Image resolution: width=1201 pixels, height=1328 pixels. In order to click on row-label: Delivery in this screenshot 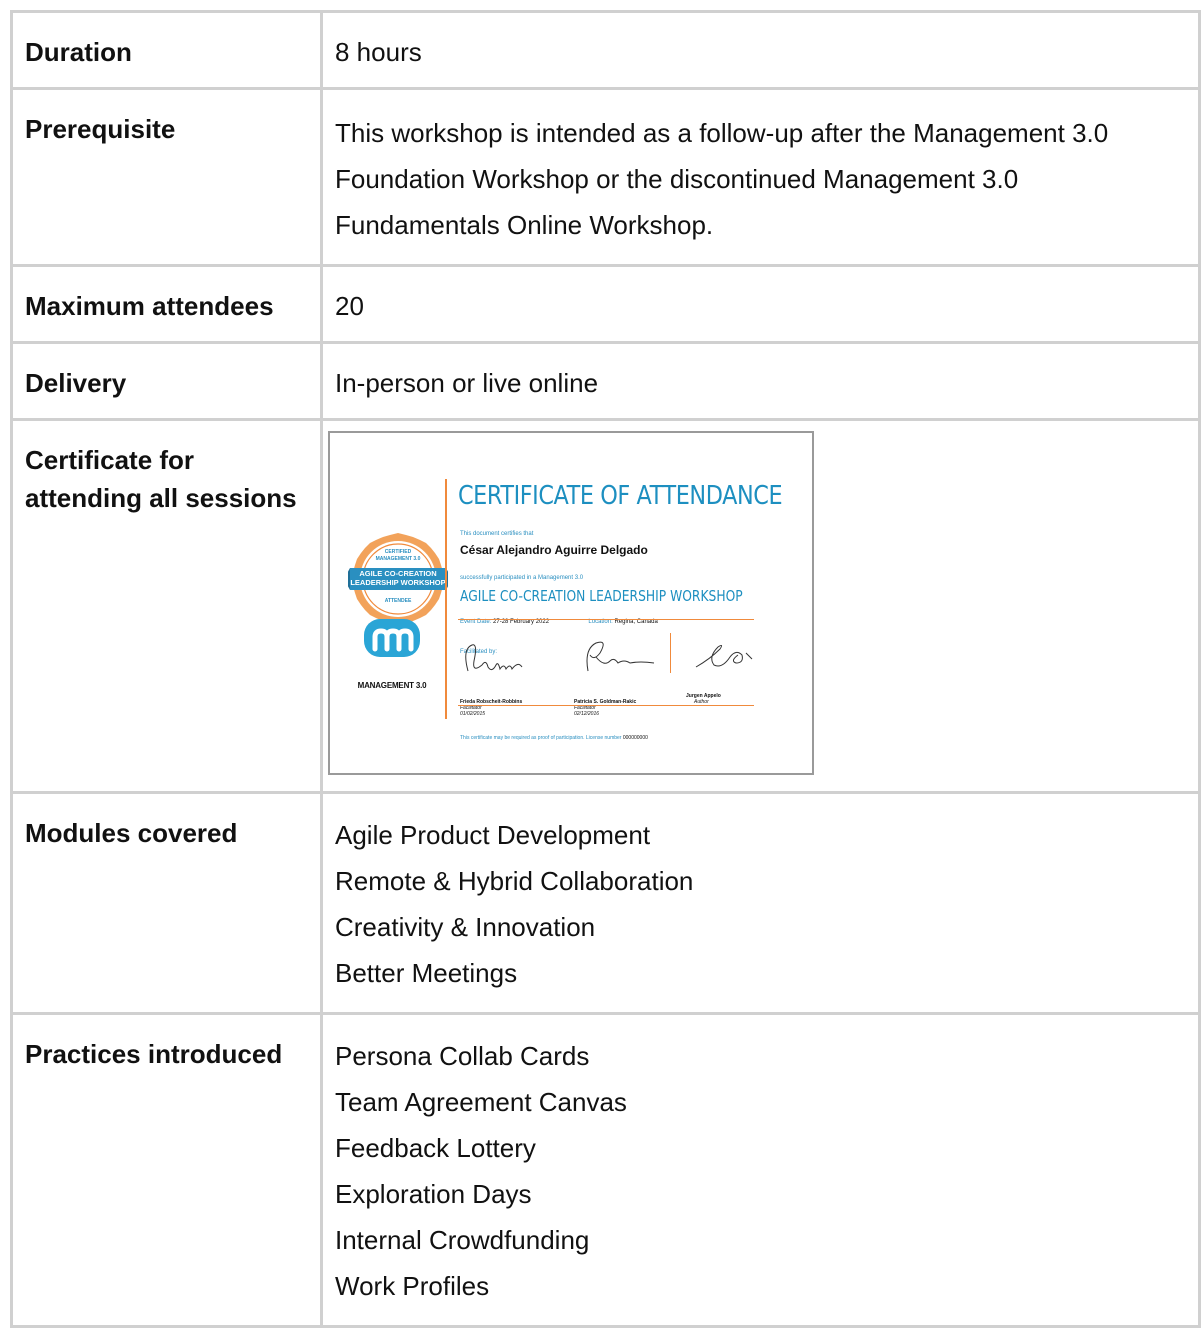, I will do `click(166, 381)`.